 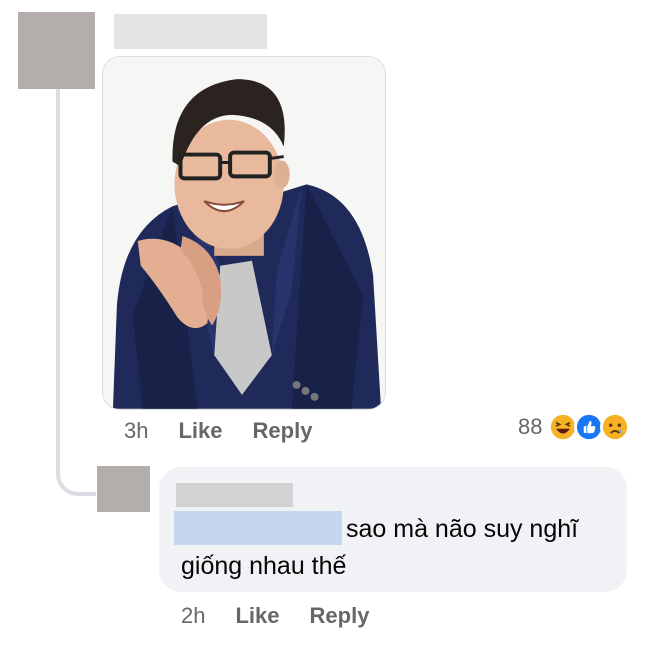 I want to click on reply-actions: 2h Like Reply, so click(x=275, y=616).